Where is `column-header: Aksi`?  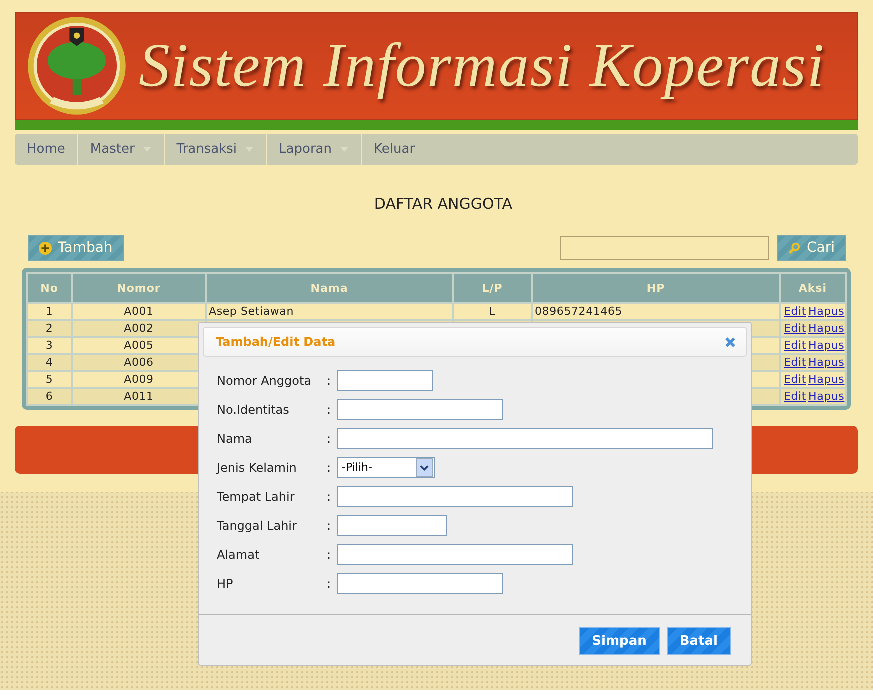 column-header: Aksi is located at coordinates (813, 288).